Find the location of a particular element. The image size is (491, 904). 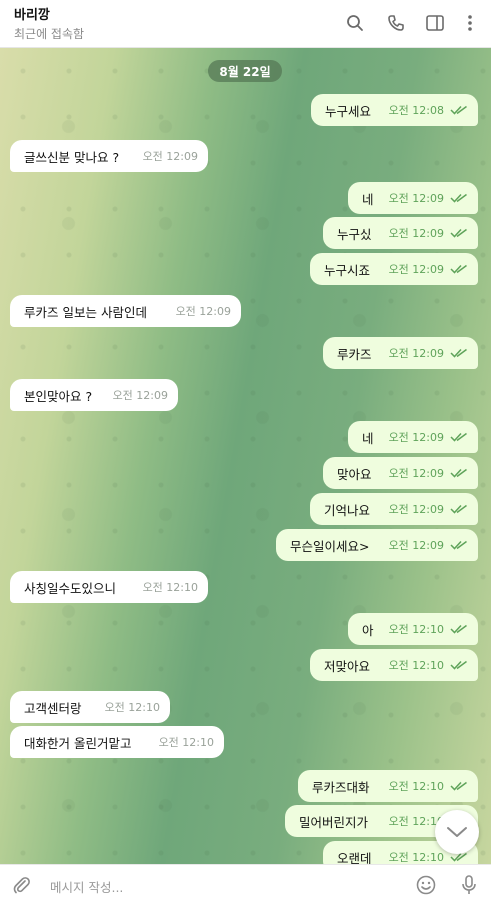

incoming-message: 글쓰신분 맞나요 ? 오전 12:09 is located at coordinates (109, 156).